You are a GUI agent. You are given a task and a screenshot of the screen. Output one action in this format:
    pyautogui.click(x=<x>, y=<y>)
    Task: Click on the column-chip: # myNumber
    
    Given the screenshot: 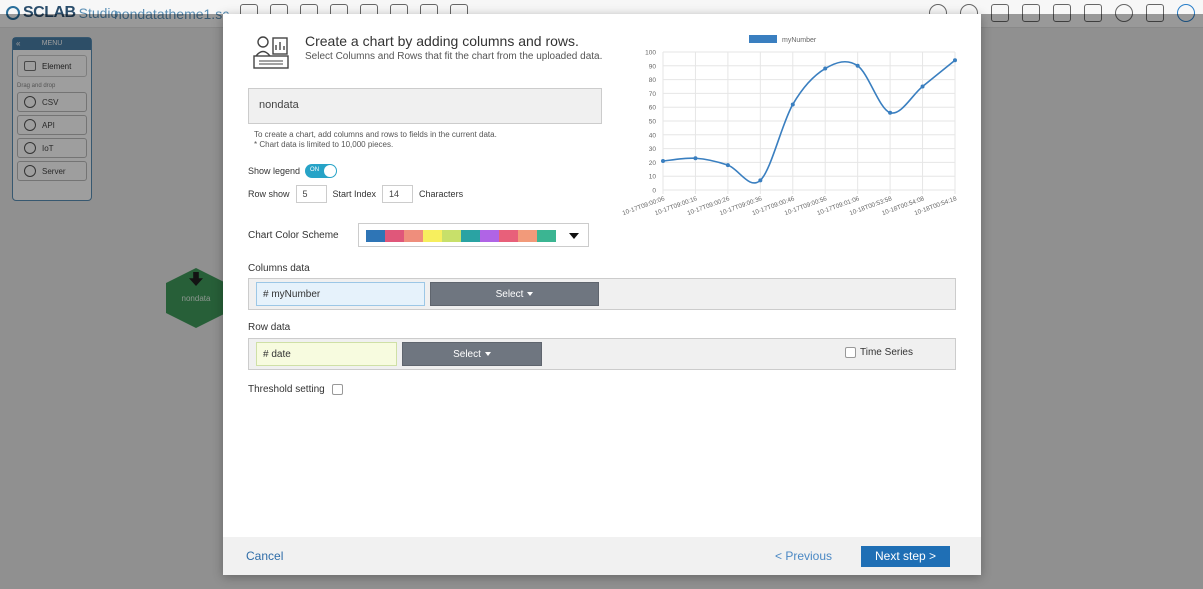 What is the action you would take?
    pyautogui.click(x=340, y=294)
    